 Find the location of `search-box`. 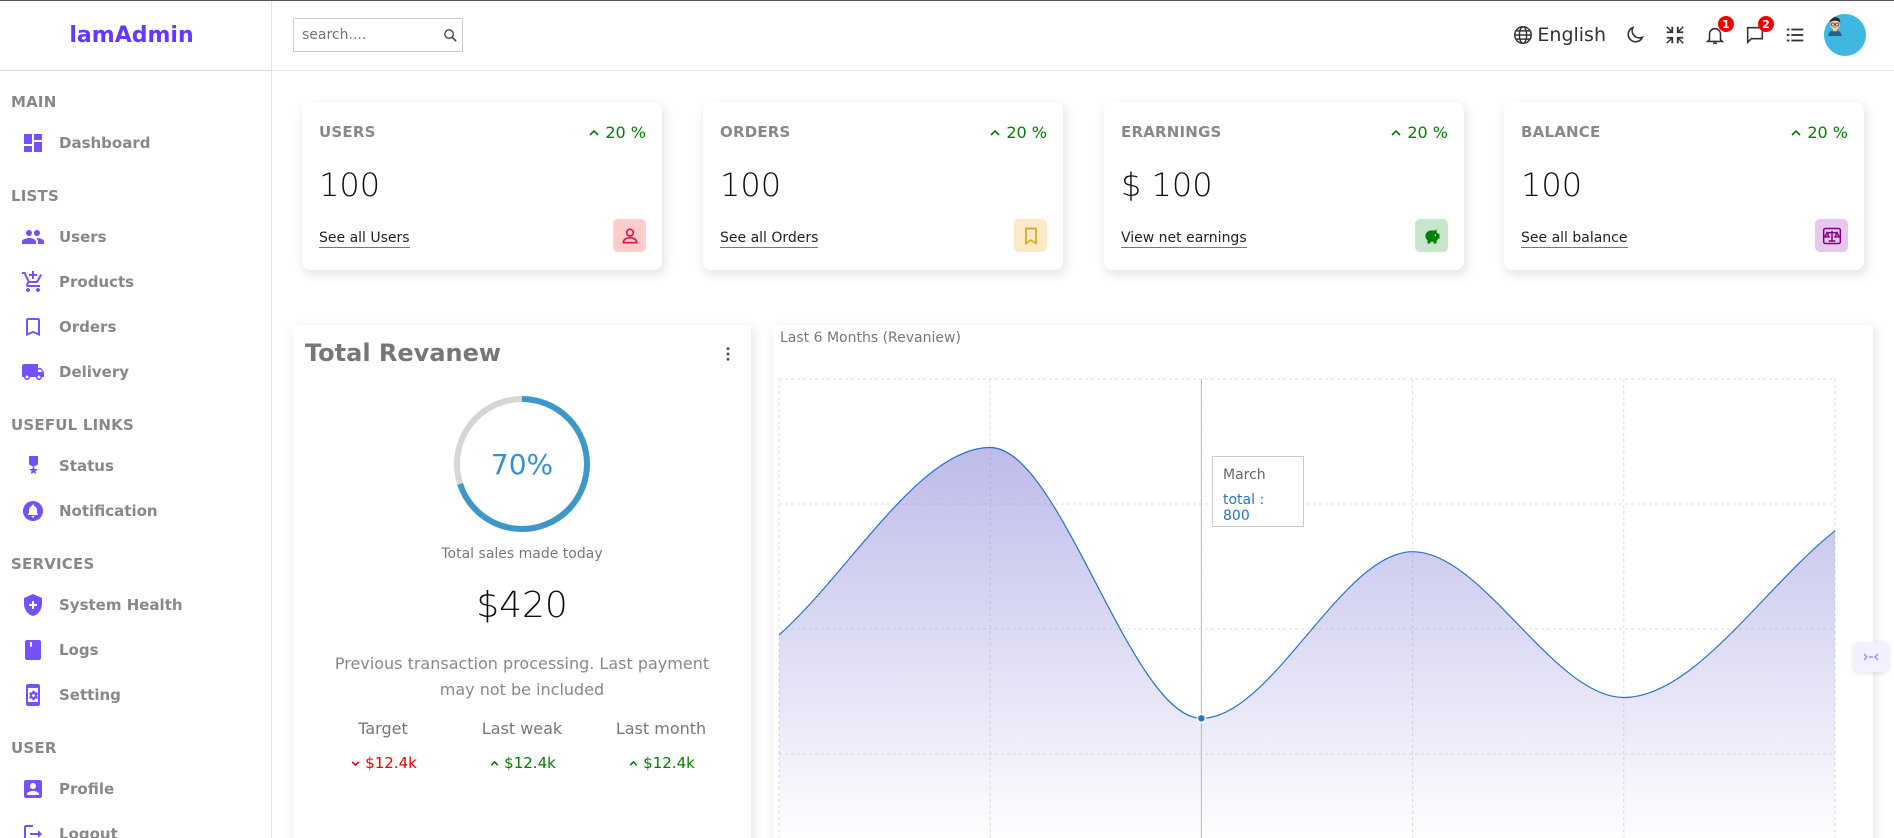

search-box is located at coordinates (378, 35).